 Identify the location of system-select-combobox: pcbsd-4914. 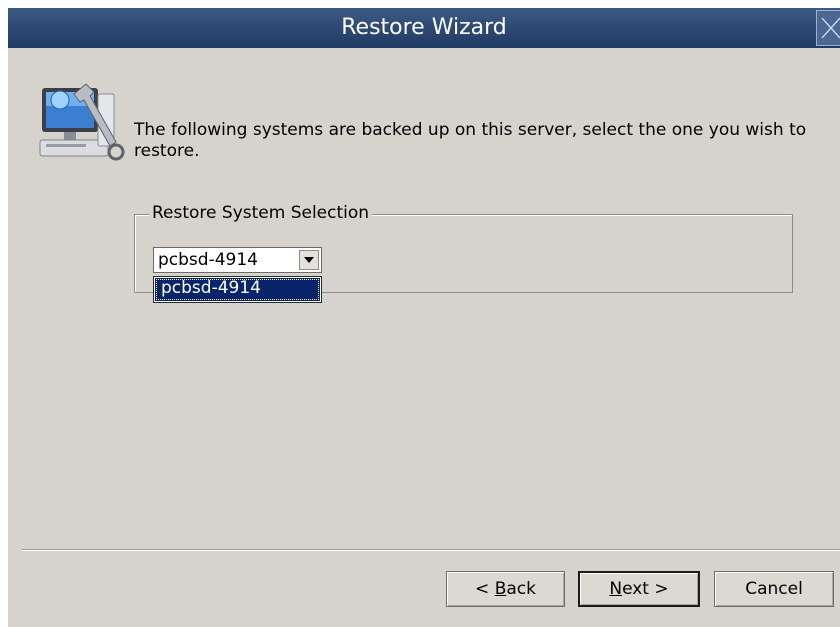
(237, 260).